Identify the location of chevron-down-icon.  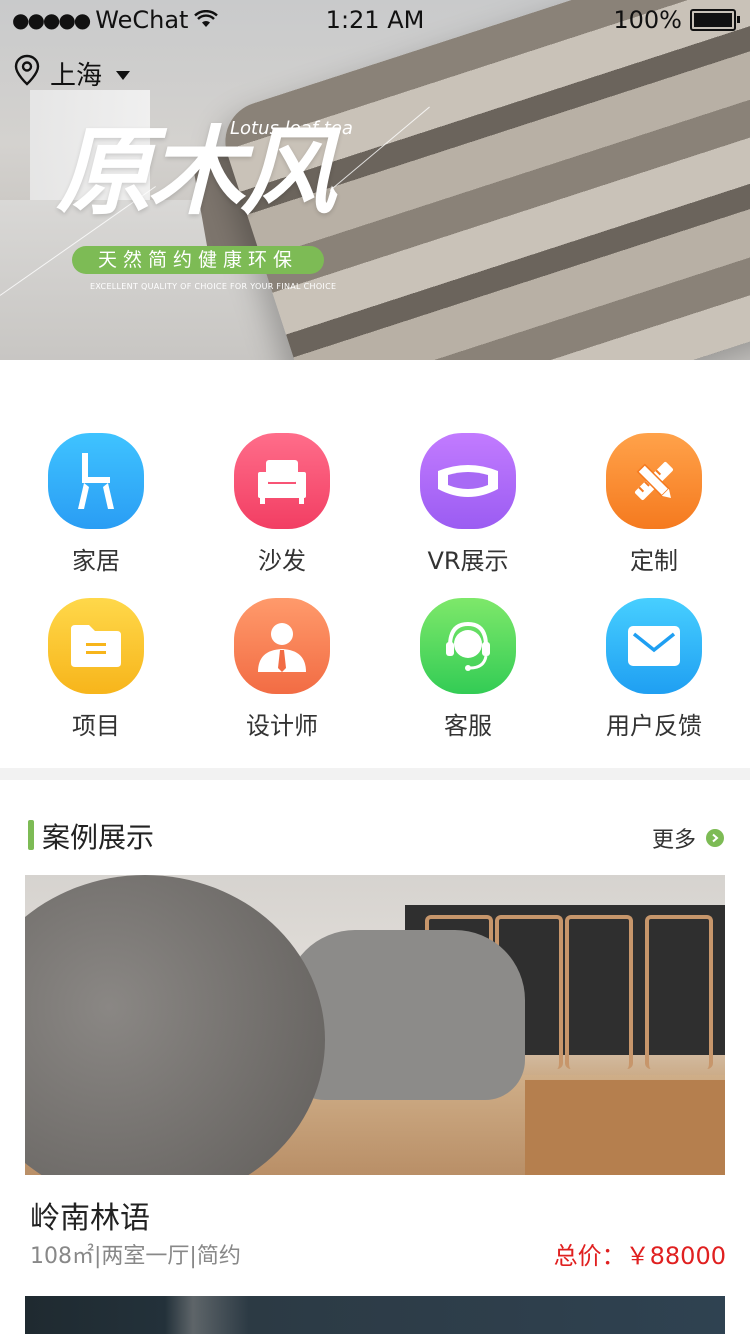
(123, 75).